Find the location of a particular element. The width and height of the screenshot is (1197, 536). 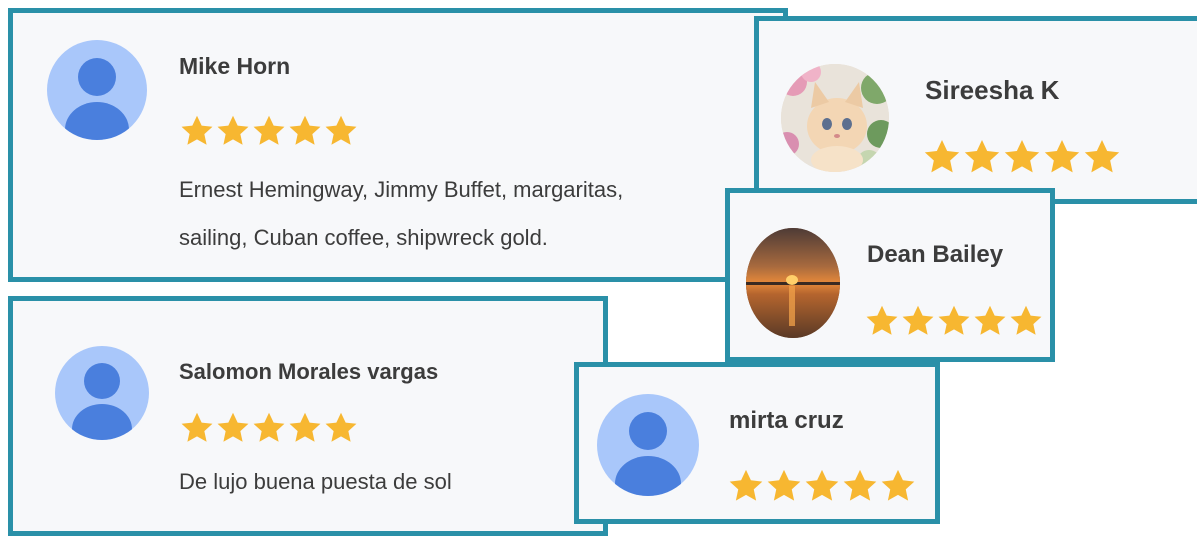

review-card-dean-bailey: Dean Bailey is located at coordinates (890, 275).